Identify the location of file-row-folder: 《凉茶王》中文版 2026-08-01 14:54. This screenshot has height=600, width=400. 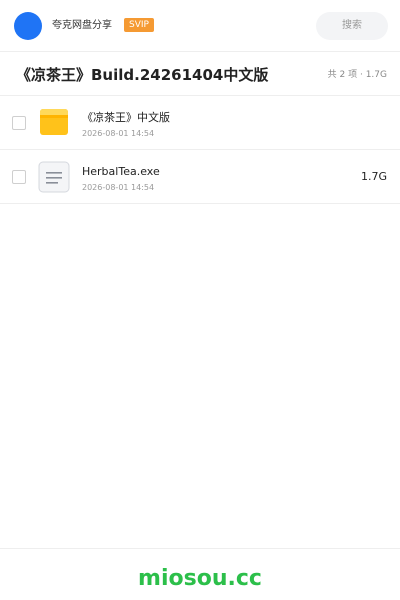
(200, 123).